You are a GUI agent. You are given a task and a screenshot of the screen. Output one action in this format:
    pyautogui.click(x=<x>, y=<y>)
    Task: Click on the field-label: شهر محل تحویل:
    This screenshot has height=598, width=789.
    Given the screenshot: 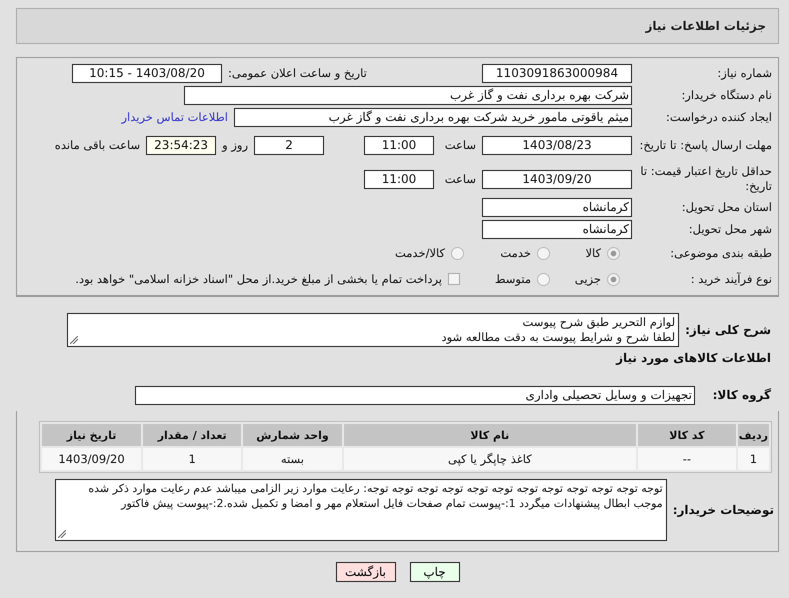 What is the action you would take?
    pyautogui.click(x=730, y=229)
    